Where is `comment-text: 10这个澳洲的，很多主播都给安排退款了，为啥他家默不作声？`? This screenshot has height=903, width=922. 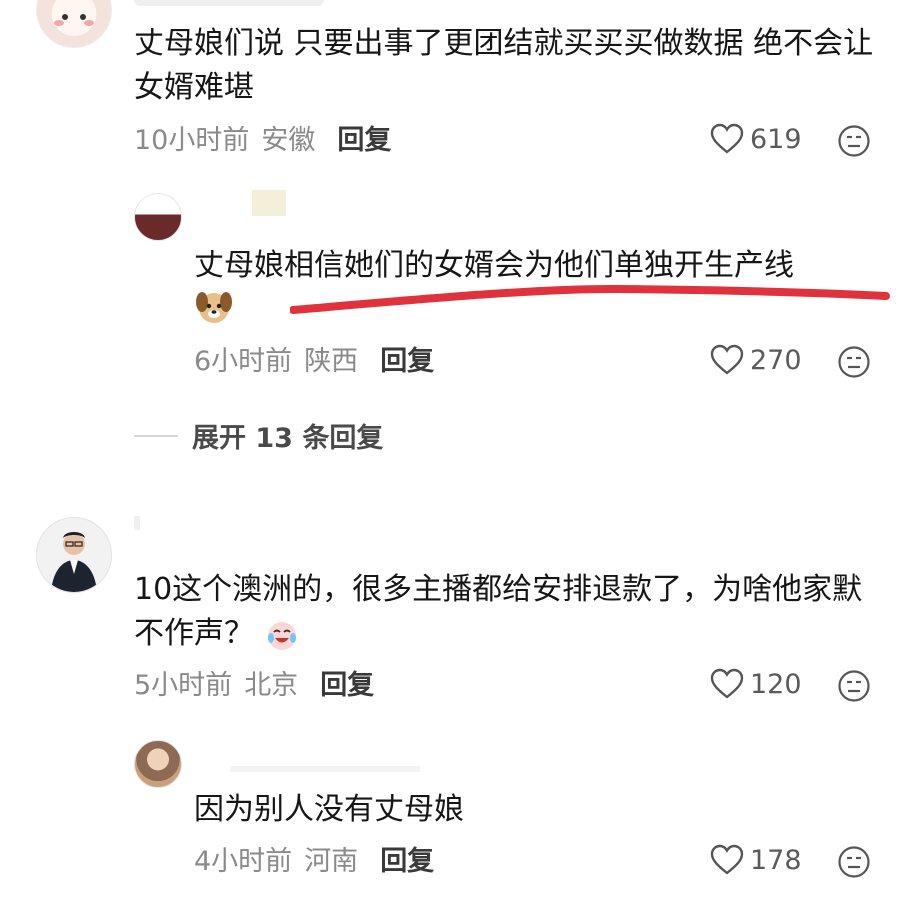
comment-text: 10这个澳洲的，很多主播都给安排退款了，为啥他家默不作声？ is located at coordinates (504, 612).